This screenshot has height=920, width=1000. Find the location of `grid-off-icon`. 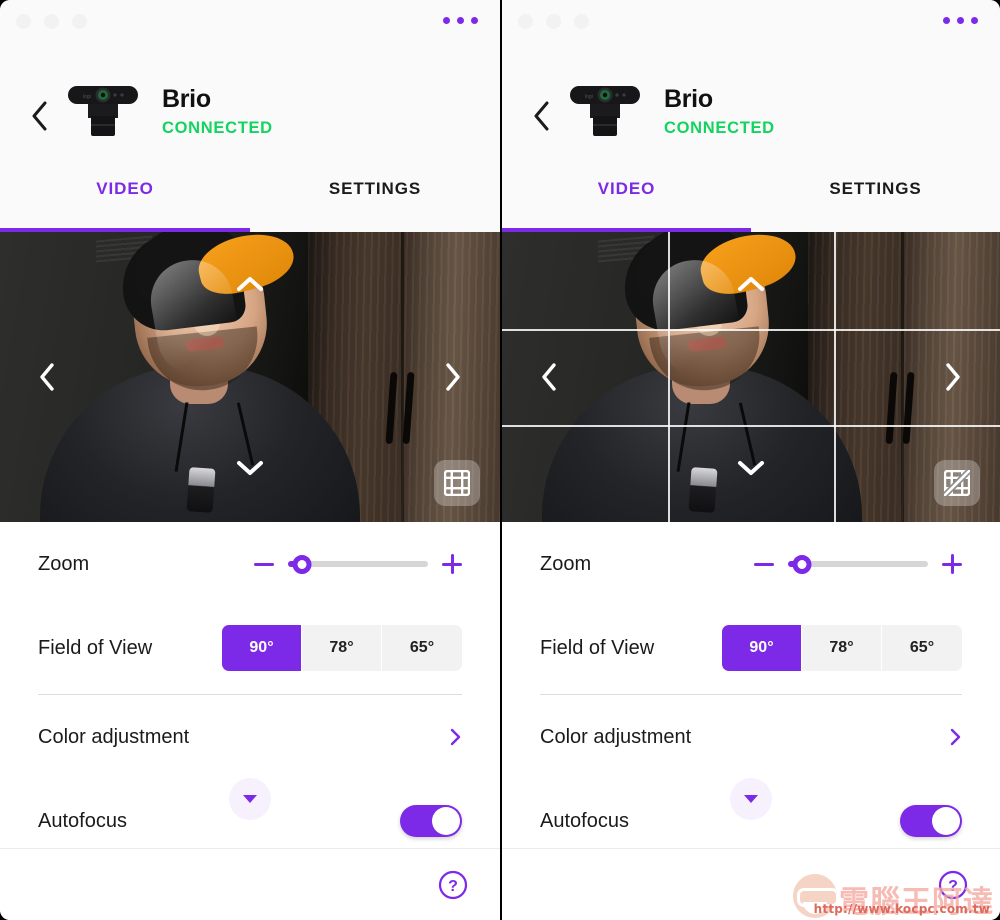

grid-off-icon is located at coordinates (957, 483).